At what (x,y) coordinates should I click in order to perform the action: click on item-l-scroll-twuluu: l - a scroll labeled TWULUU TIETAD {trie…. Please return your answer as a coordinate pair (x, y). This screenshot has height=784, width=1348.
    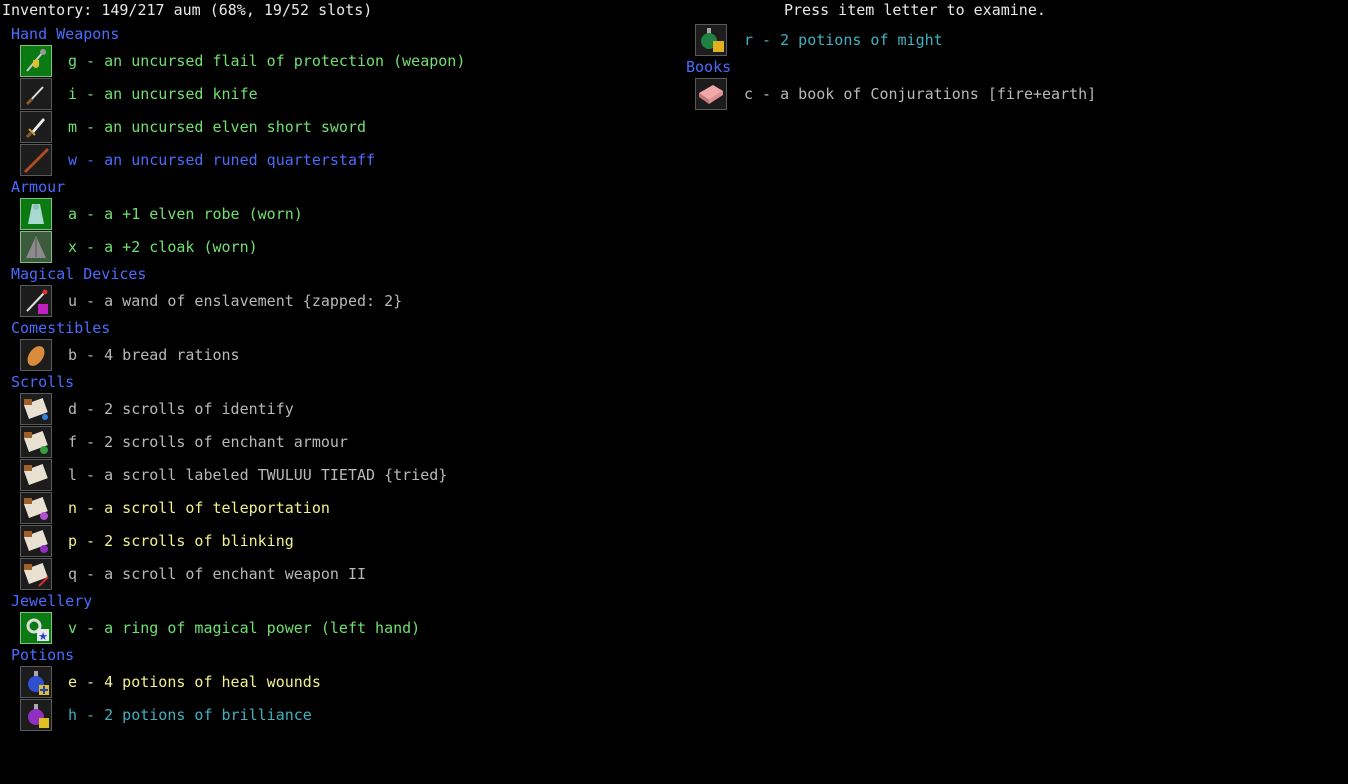
    Looking at the image, I should click on (235, 475).